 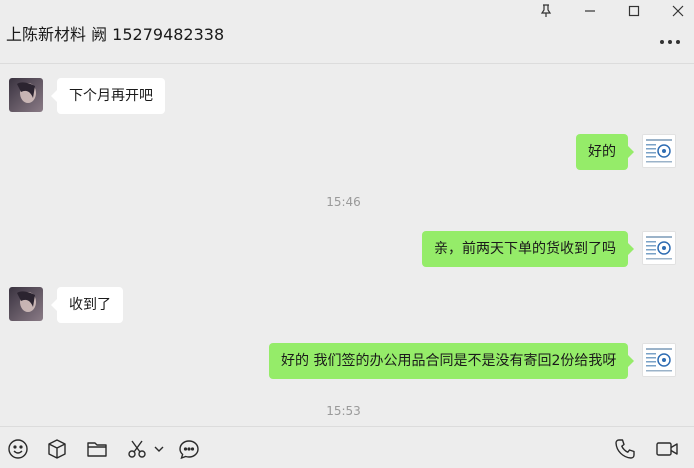 What do you see at coordinates (528, 249) in the screenshot?
I see `message-bubble: 亲，前两天下单的货收到了吗` at bounding box center [528, 249].